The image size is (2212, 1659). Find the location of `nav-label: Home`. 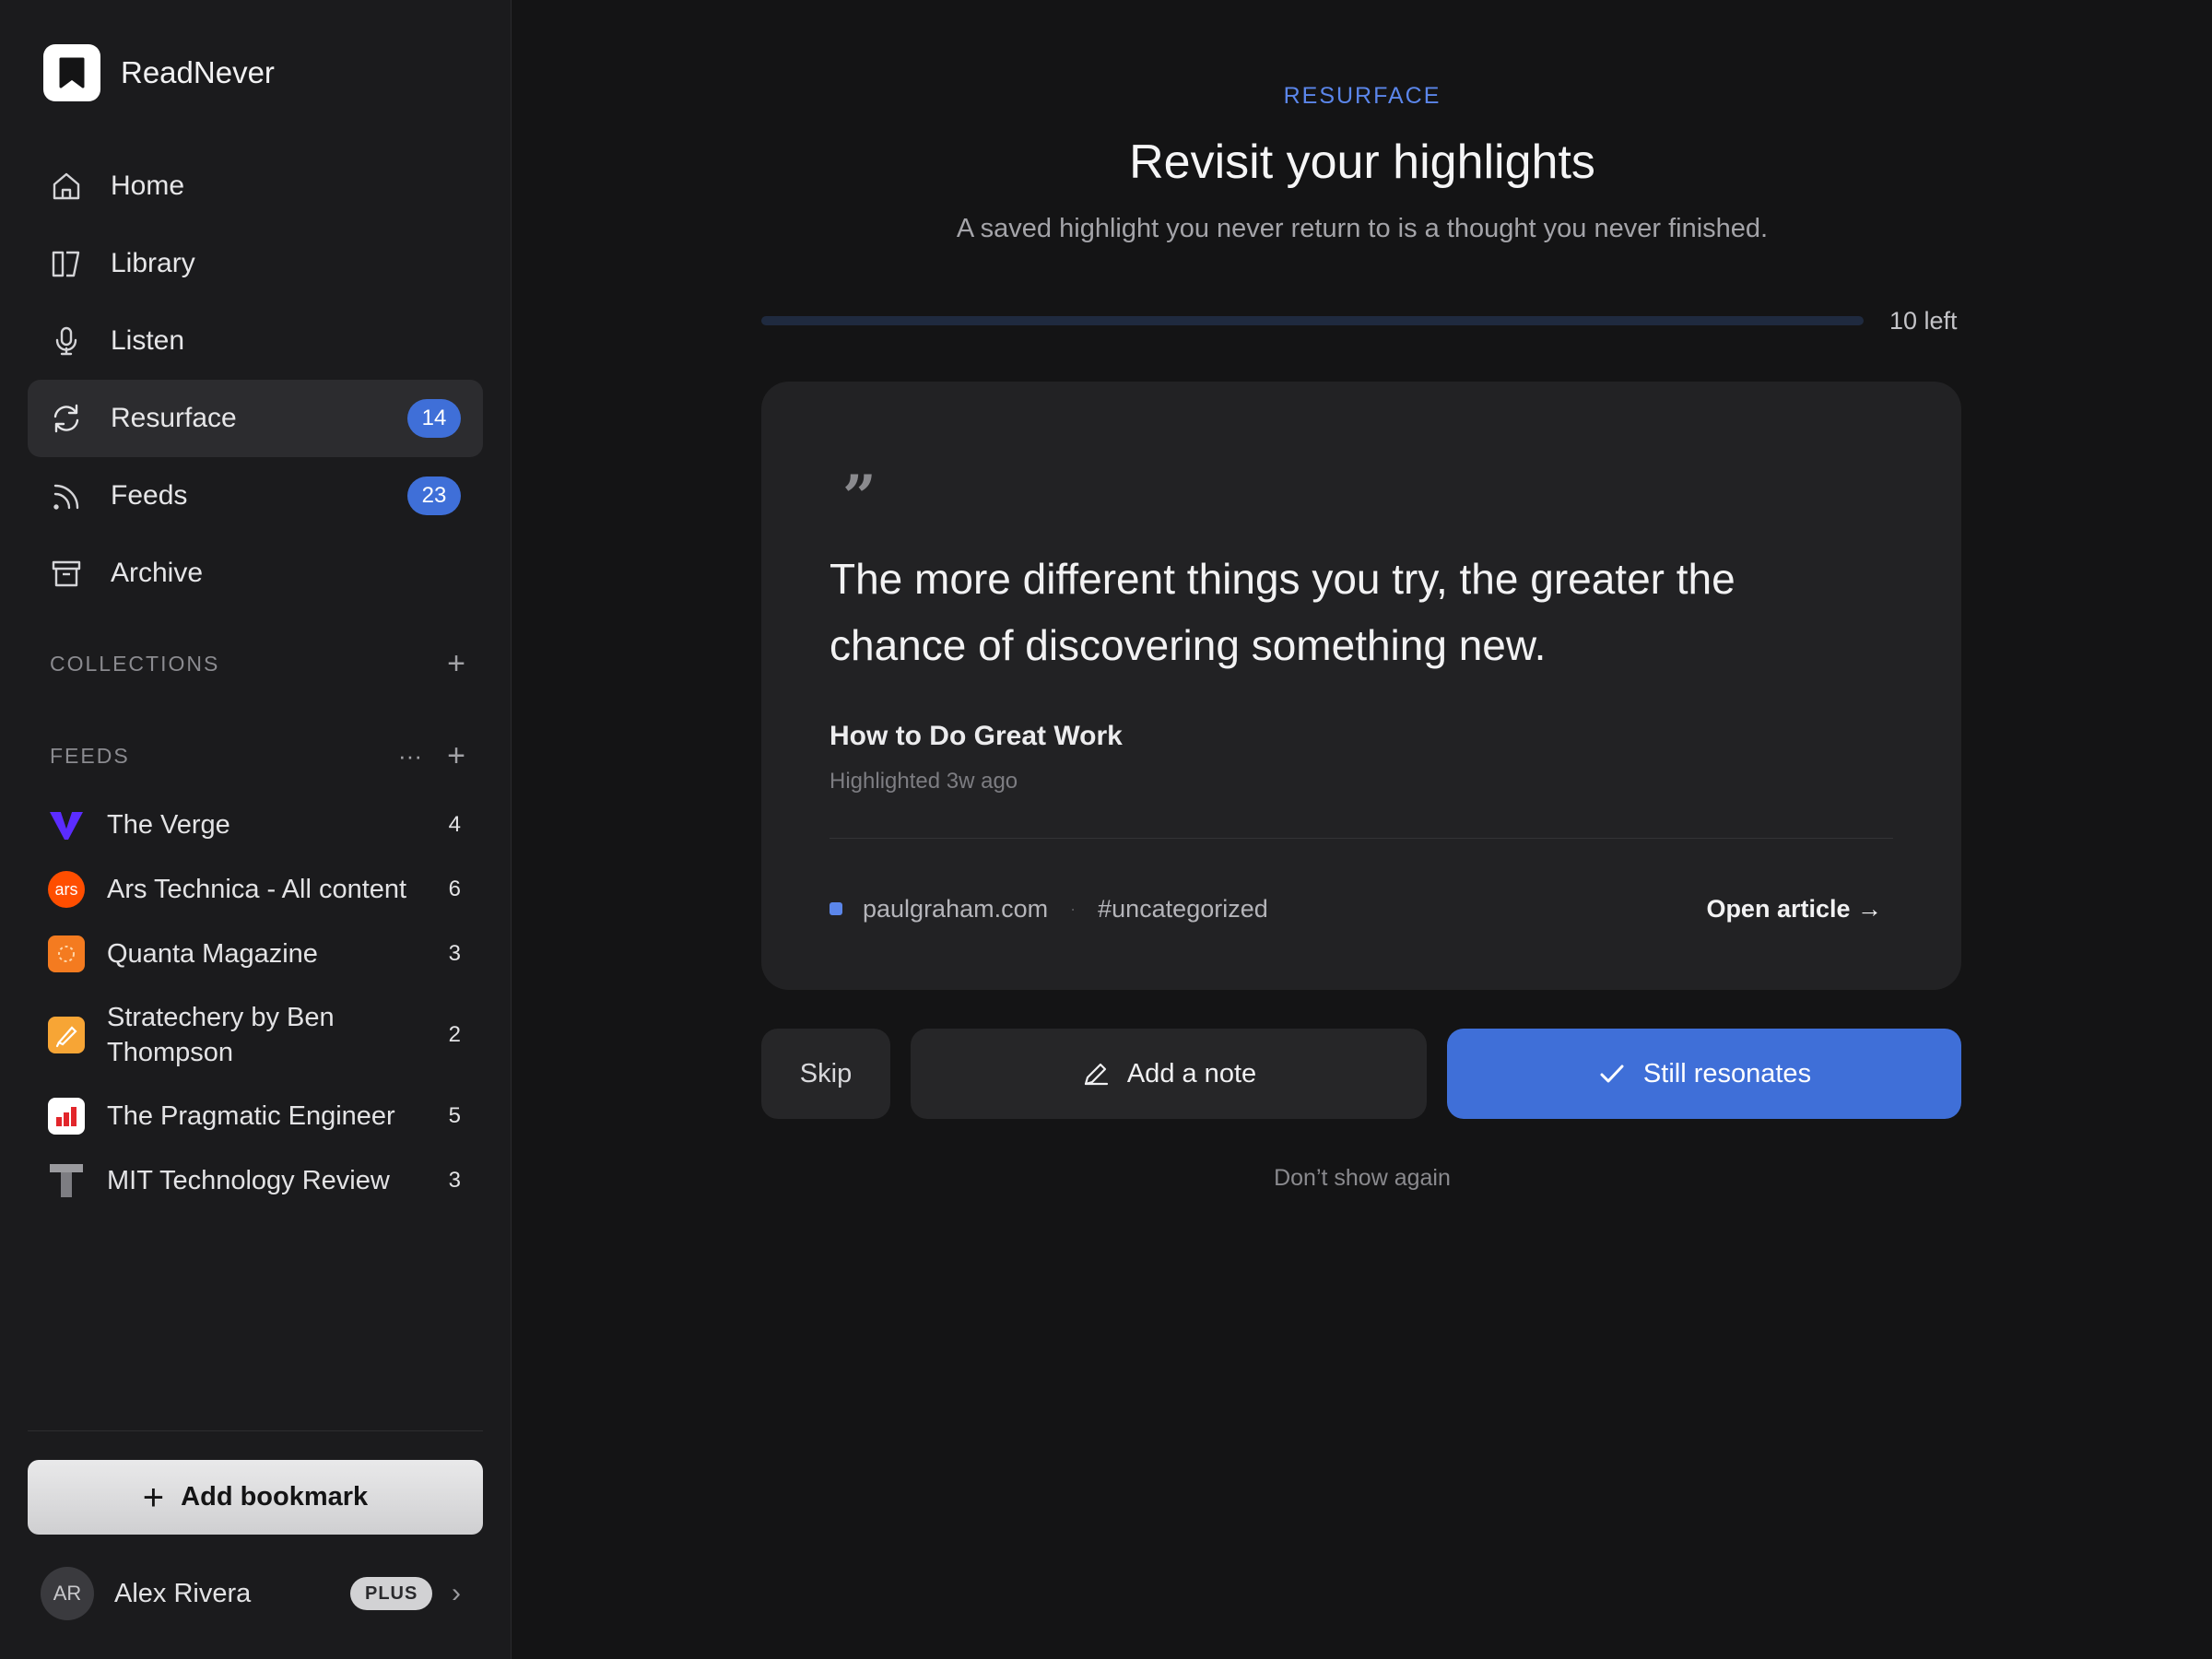

nav-label: Home is located at coordinates (148, 186).